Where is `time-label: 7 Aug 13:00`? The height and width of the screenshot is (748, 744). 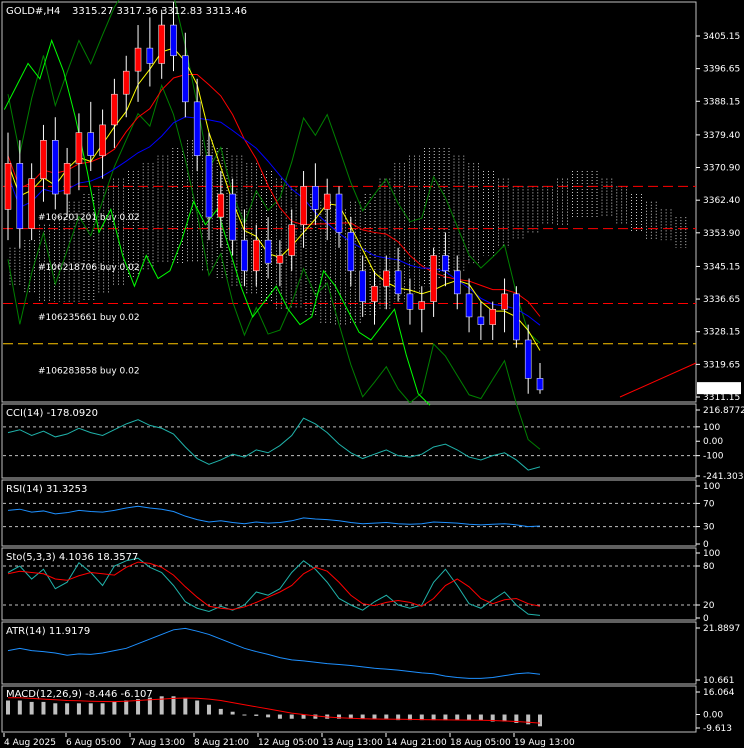
time-label: 7 Aug 13:00 is located at coordinates (157, 743).